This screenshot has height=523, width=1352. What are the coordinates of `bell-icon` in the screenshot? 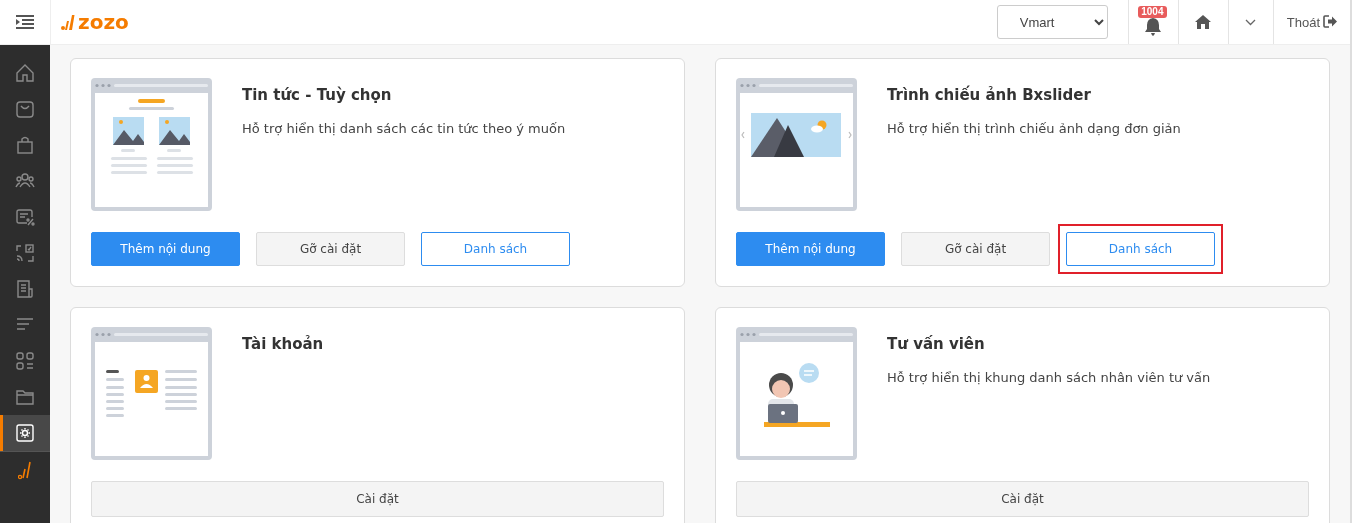 It's located at (1153, 26).